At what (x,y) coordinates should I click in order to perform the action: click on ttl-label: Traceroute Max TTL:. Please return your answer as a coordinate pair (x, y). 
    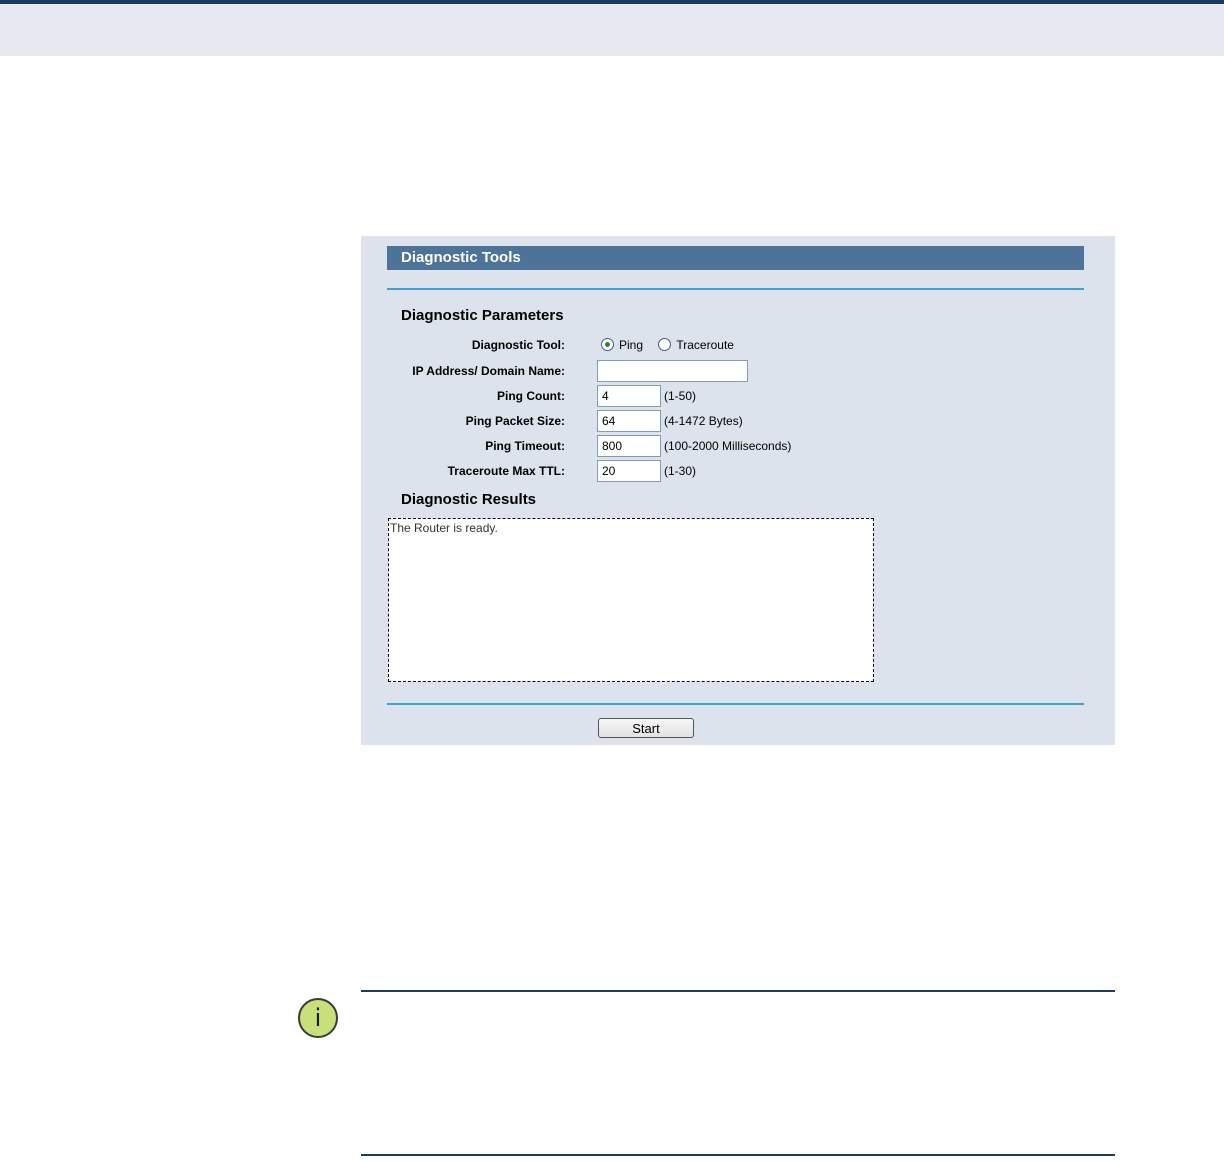
    Looking at the image, I should click on (506, 471).